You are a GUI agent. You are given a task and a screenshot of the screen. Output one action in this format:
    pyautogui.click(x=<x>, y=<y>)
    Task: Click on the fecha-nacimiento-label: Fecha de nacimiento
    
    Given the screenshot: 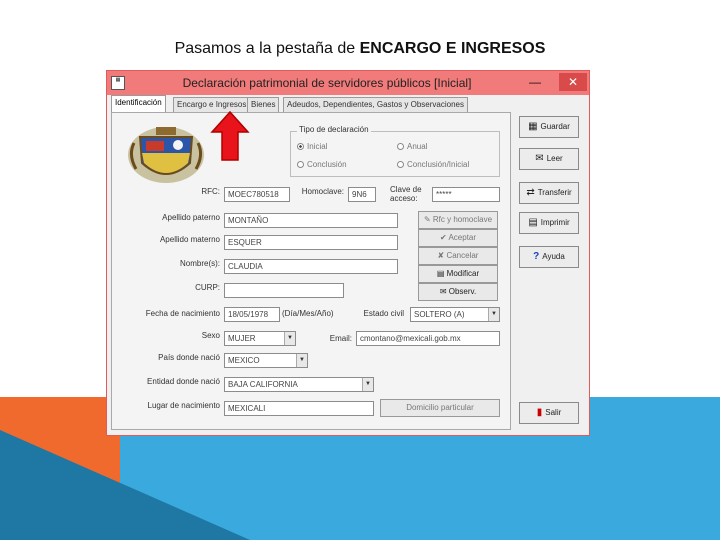 What is the action you would take?
    pyautogui.click(x=182, y=313)
    